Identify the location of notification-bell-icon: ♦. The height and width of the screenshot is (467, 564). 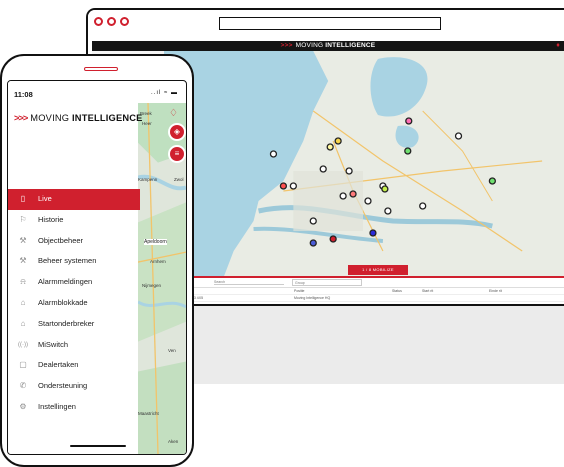
(558, 46).